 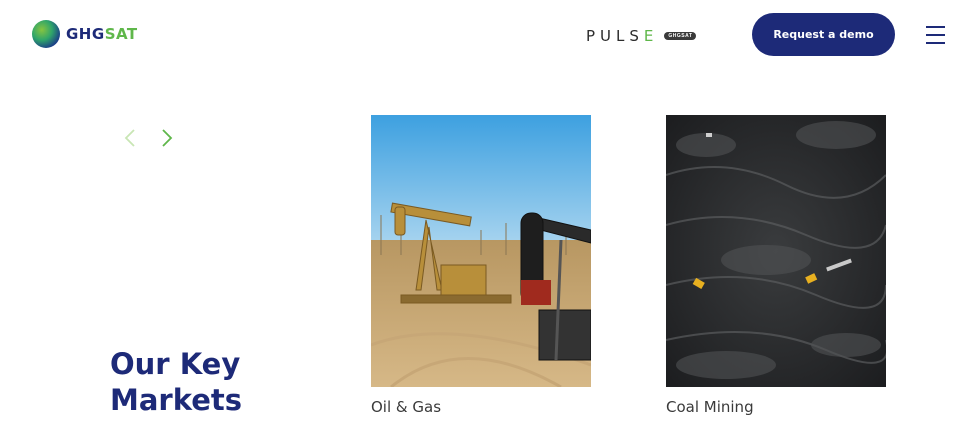 I want to click on section-title: Our Key Markets, so click(x=176, y=382).